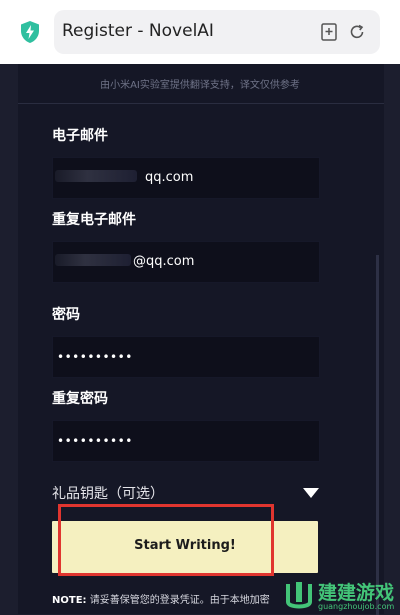 This screenshot has height=615, width=400. I want to click on browser-toolbar: Register - NovelAI, so click(200, 32).